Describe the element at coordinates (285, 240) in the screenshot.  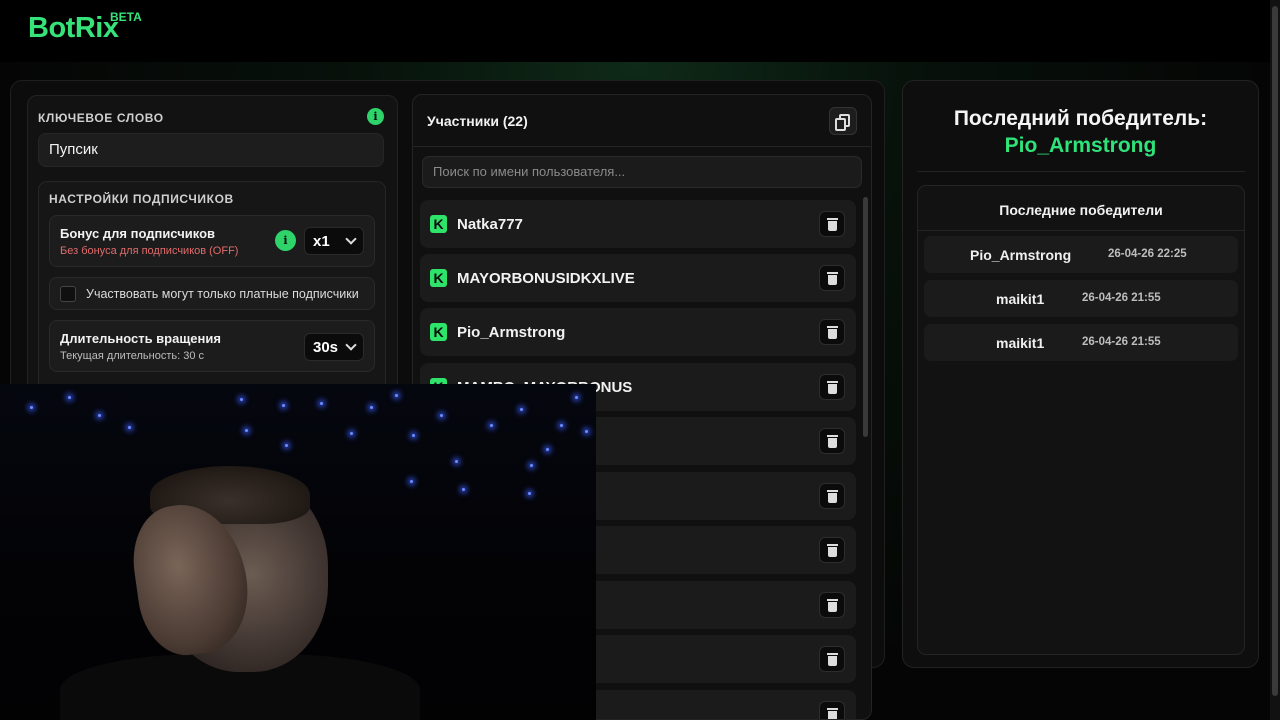
I see `bonus-info-icon: i` at that location.